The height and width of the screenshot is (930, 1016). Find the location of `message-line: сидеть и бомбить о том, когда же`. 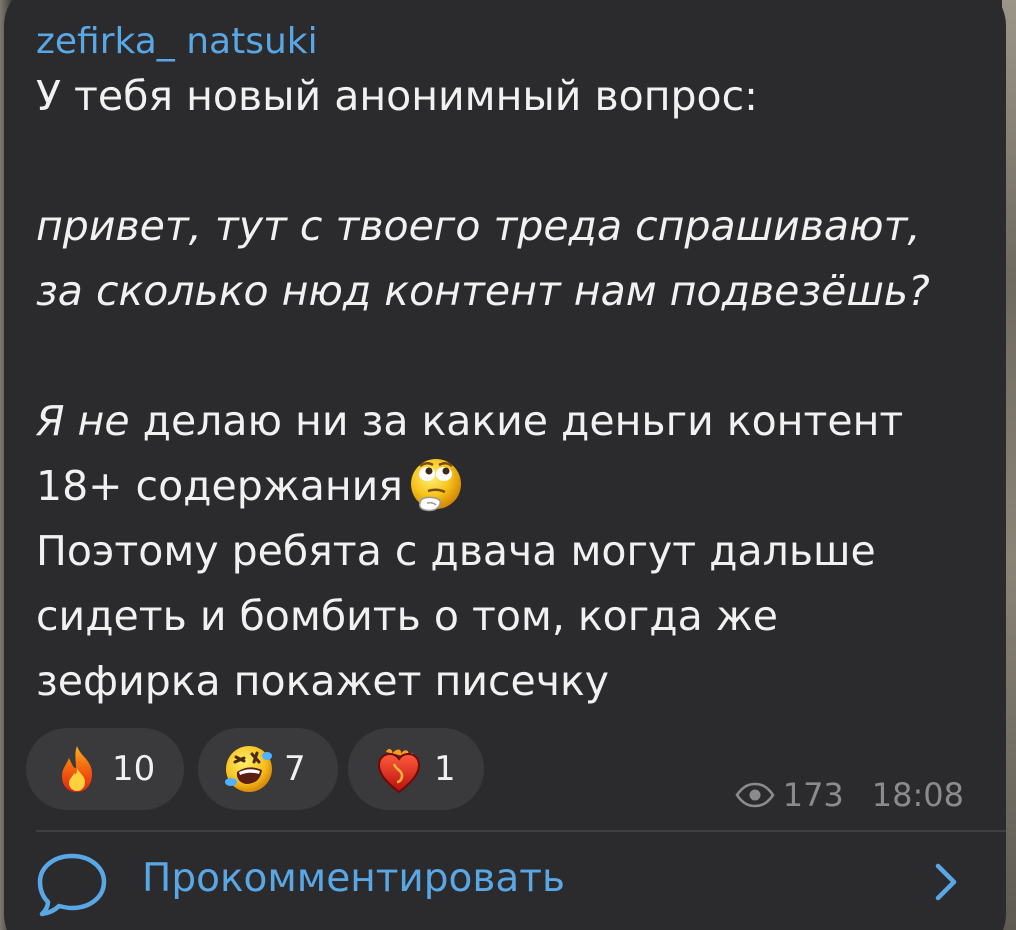

message-line: сидеть и бомбить о том, когда же is located at coordinates (407, 616).